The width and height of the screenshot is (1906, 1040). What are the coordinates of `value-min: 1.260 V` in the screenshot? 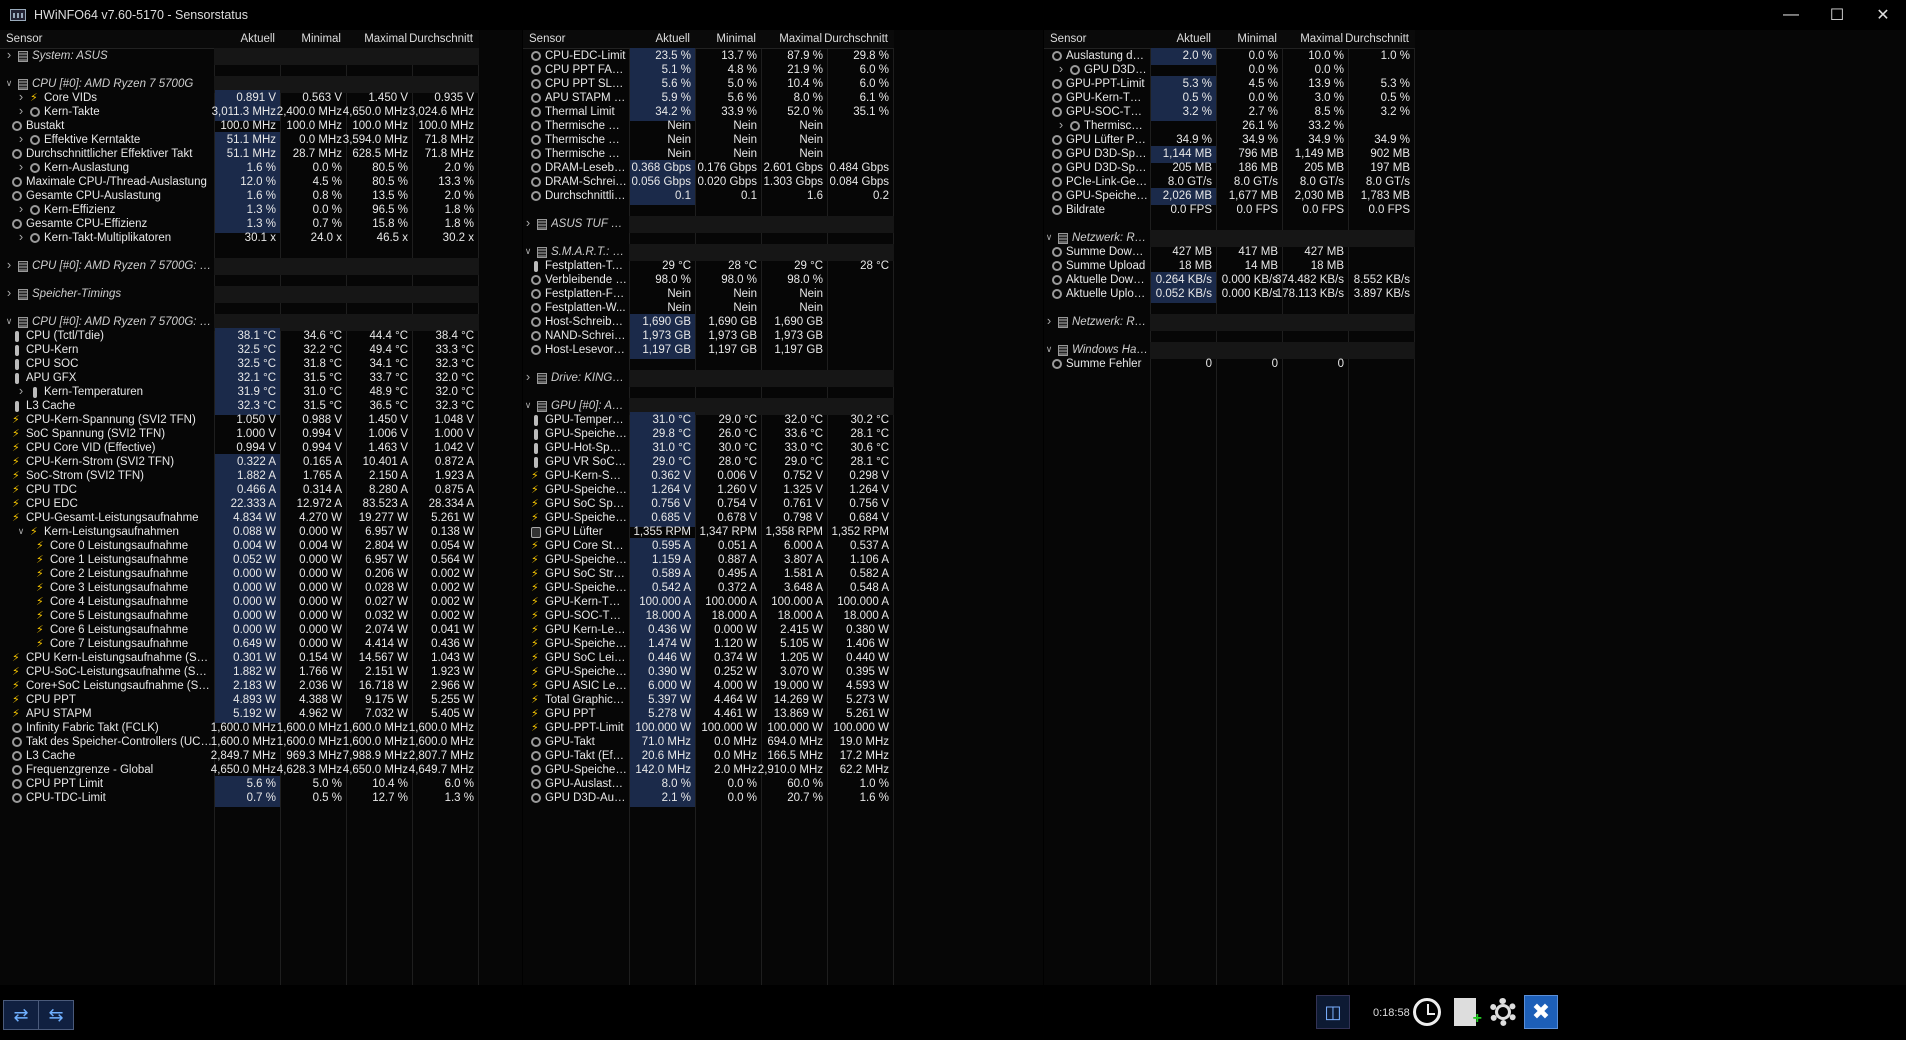 It's located at (737, 490).